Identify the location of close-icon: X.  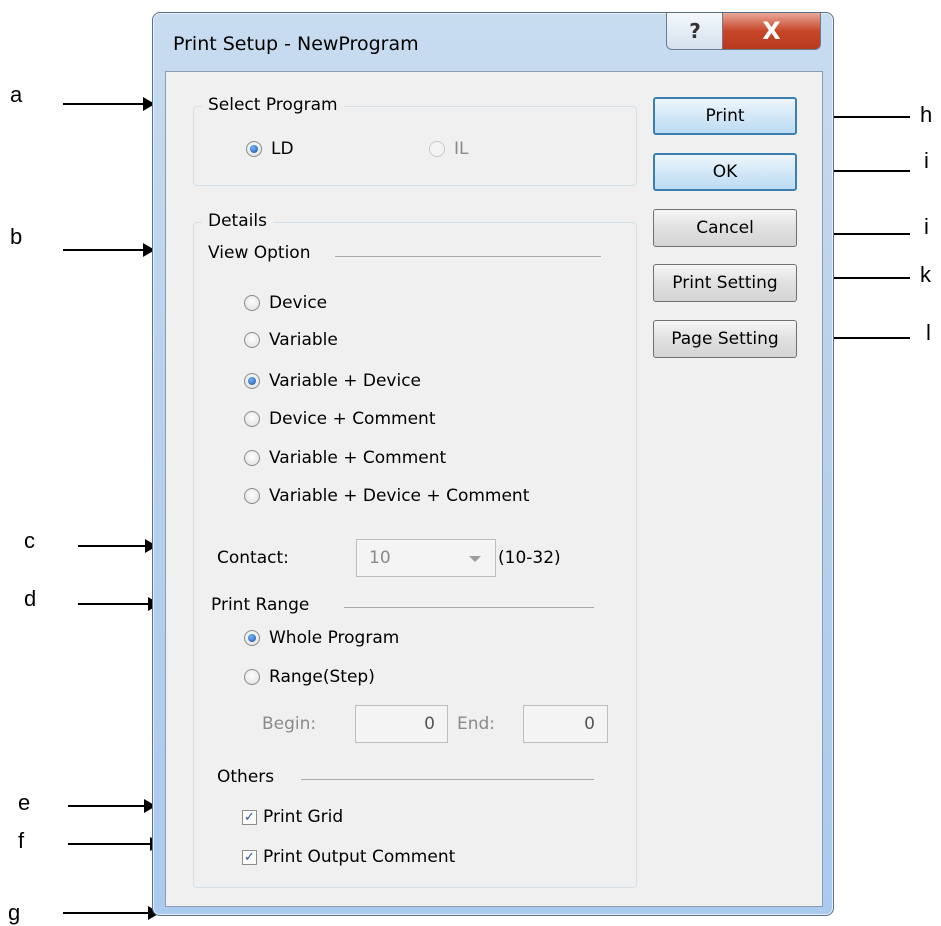
(771, 31).